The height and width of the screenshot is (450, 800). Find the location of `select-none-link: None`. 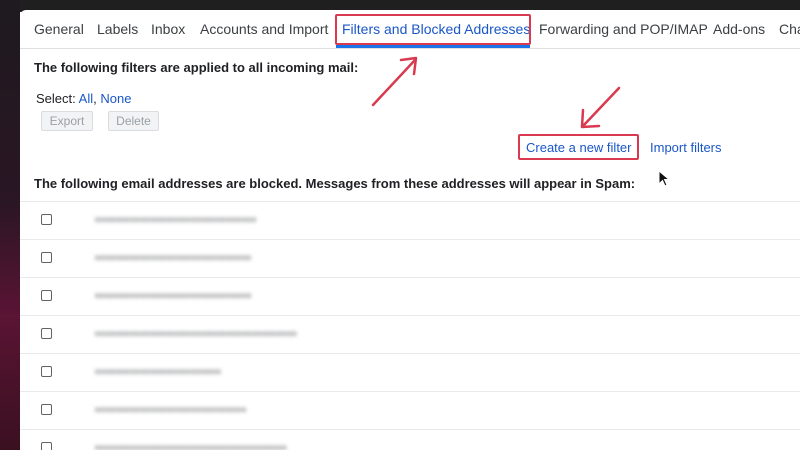

select-none-link: None is located at coordinates (115, 98).